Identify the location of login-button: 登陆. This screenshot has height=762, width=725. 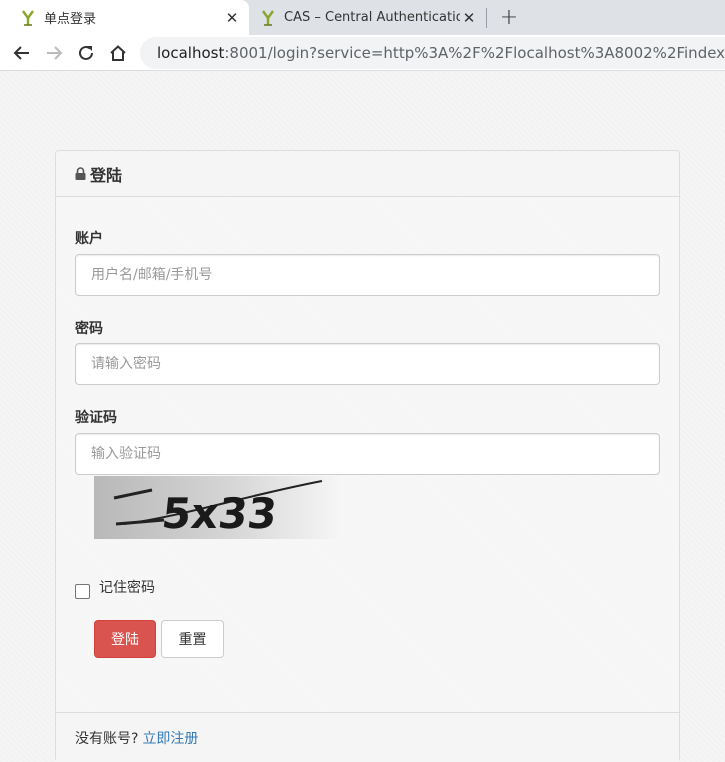
(125, 639).